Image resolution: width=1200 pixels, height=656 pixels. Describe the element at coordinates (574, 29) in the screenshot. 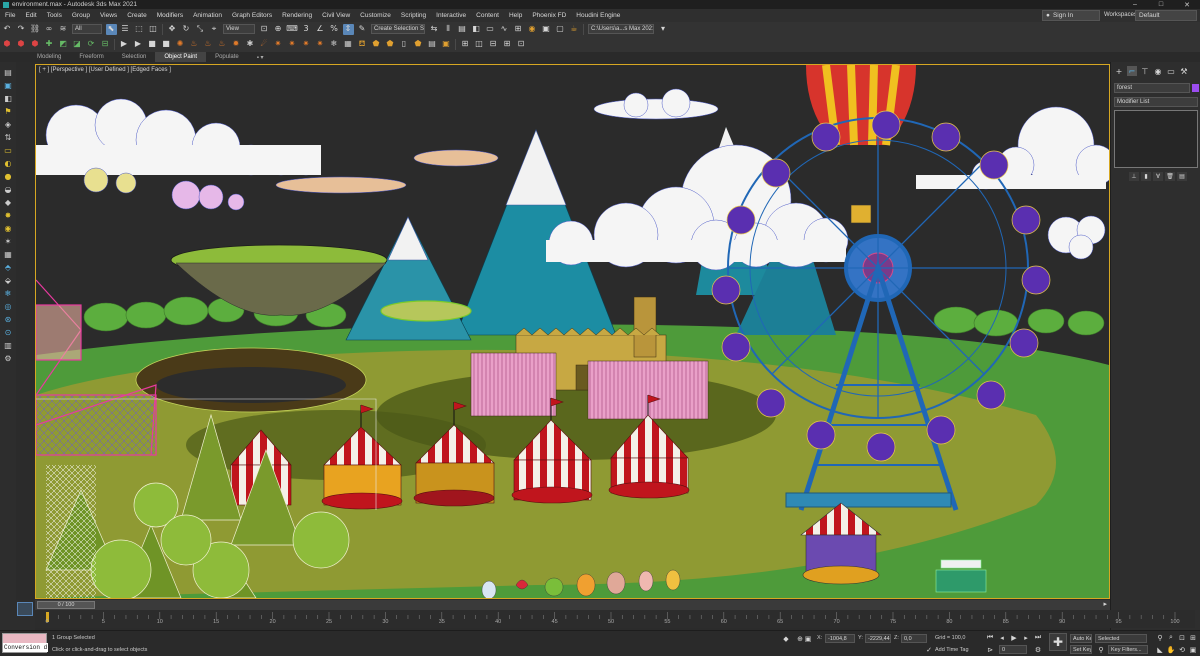

I see `render-icon: ☕` at that location.